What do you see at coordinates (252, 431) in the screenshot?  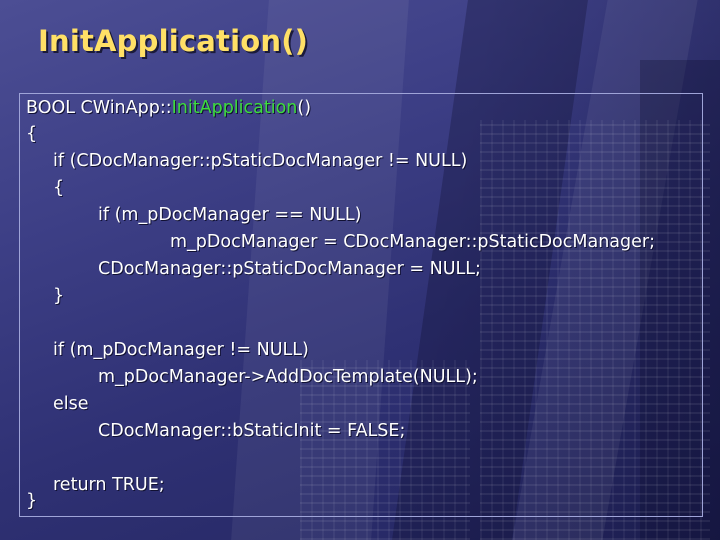 I see `code-line: CDocManager::bStaticInit = FALSE;` at bounding box center [252, 431].